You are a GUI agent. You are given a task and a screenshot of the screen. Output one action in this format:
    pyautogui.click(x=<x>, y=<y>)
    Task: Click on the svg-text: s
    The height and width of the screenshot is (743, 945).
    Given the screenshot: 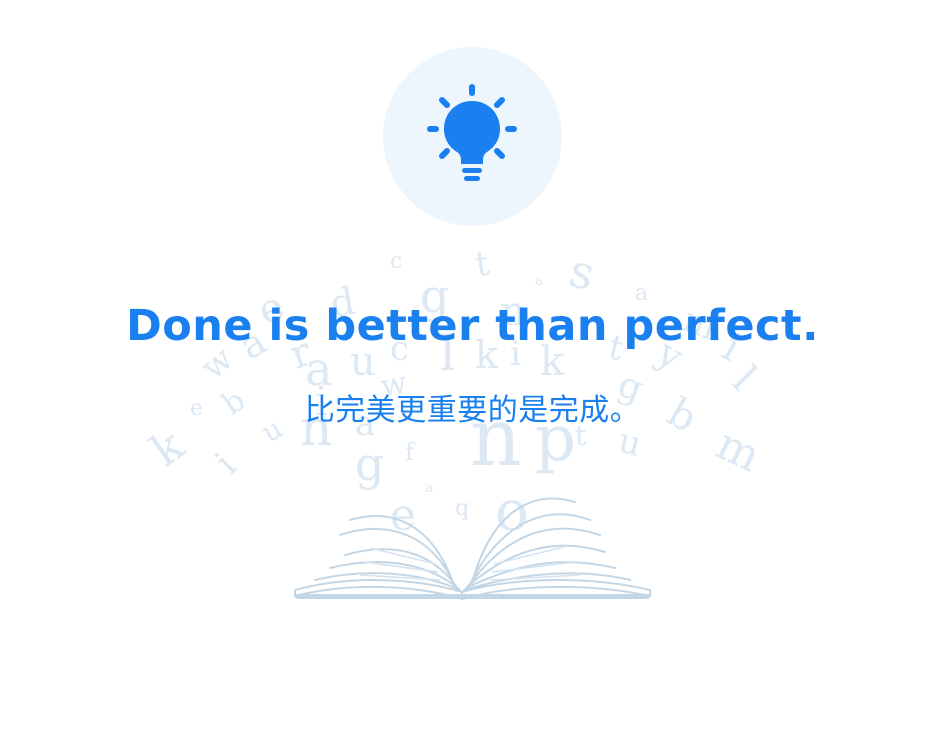 What is the action you would take?
    pyautogui.click(x=582, y=272)
    